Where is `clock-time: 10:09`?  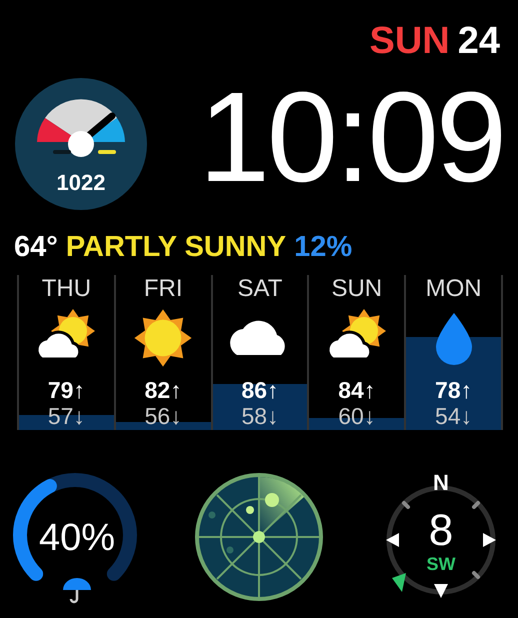 clock-time: 10:09 is located at coordinates (351, 138).